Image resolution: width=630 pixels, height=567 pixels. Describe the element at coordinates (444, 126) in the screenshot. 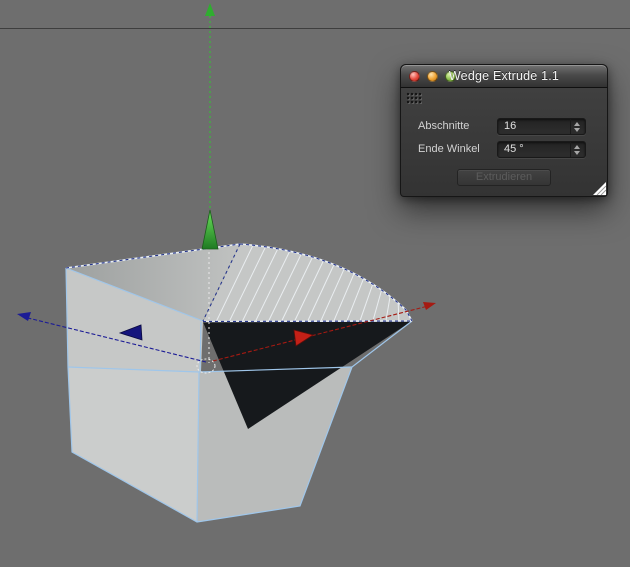

I see `abschnitte-label: Abschnitte` at that location.